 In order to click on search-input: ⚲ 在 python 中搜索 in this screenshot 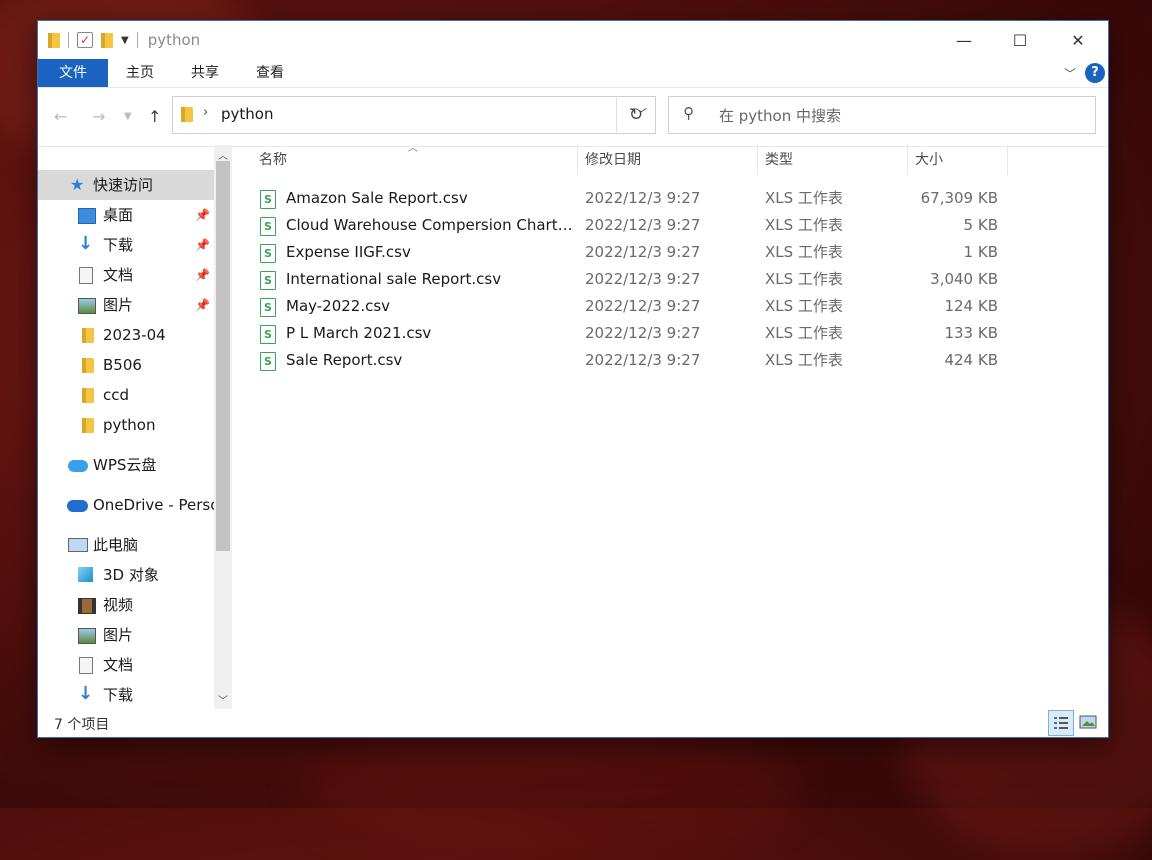, I will do `click(882, 115)`.